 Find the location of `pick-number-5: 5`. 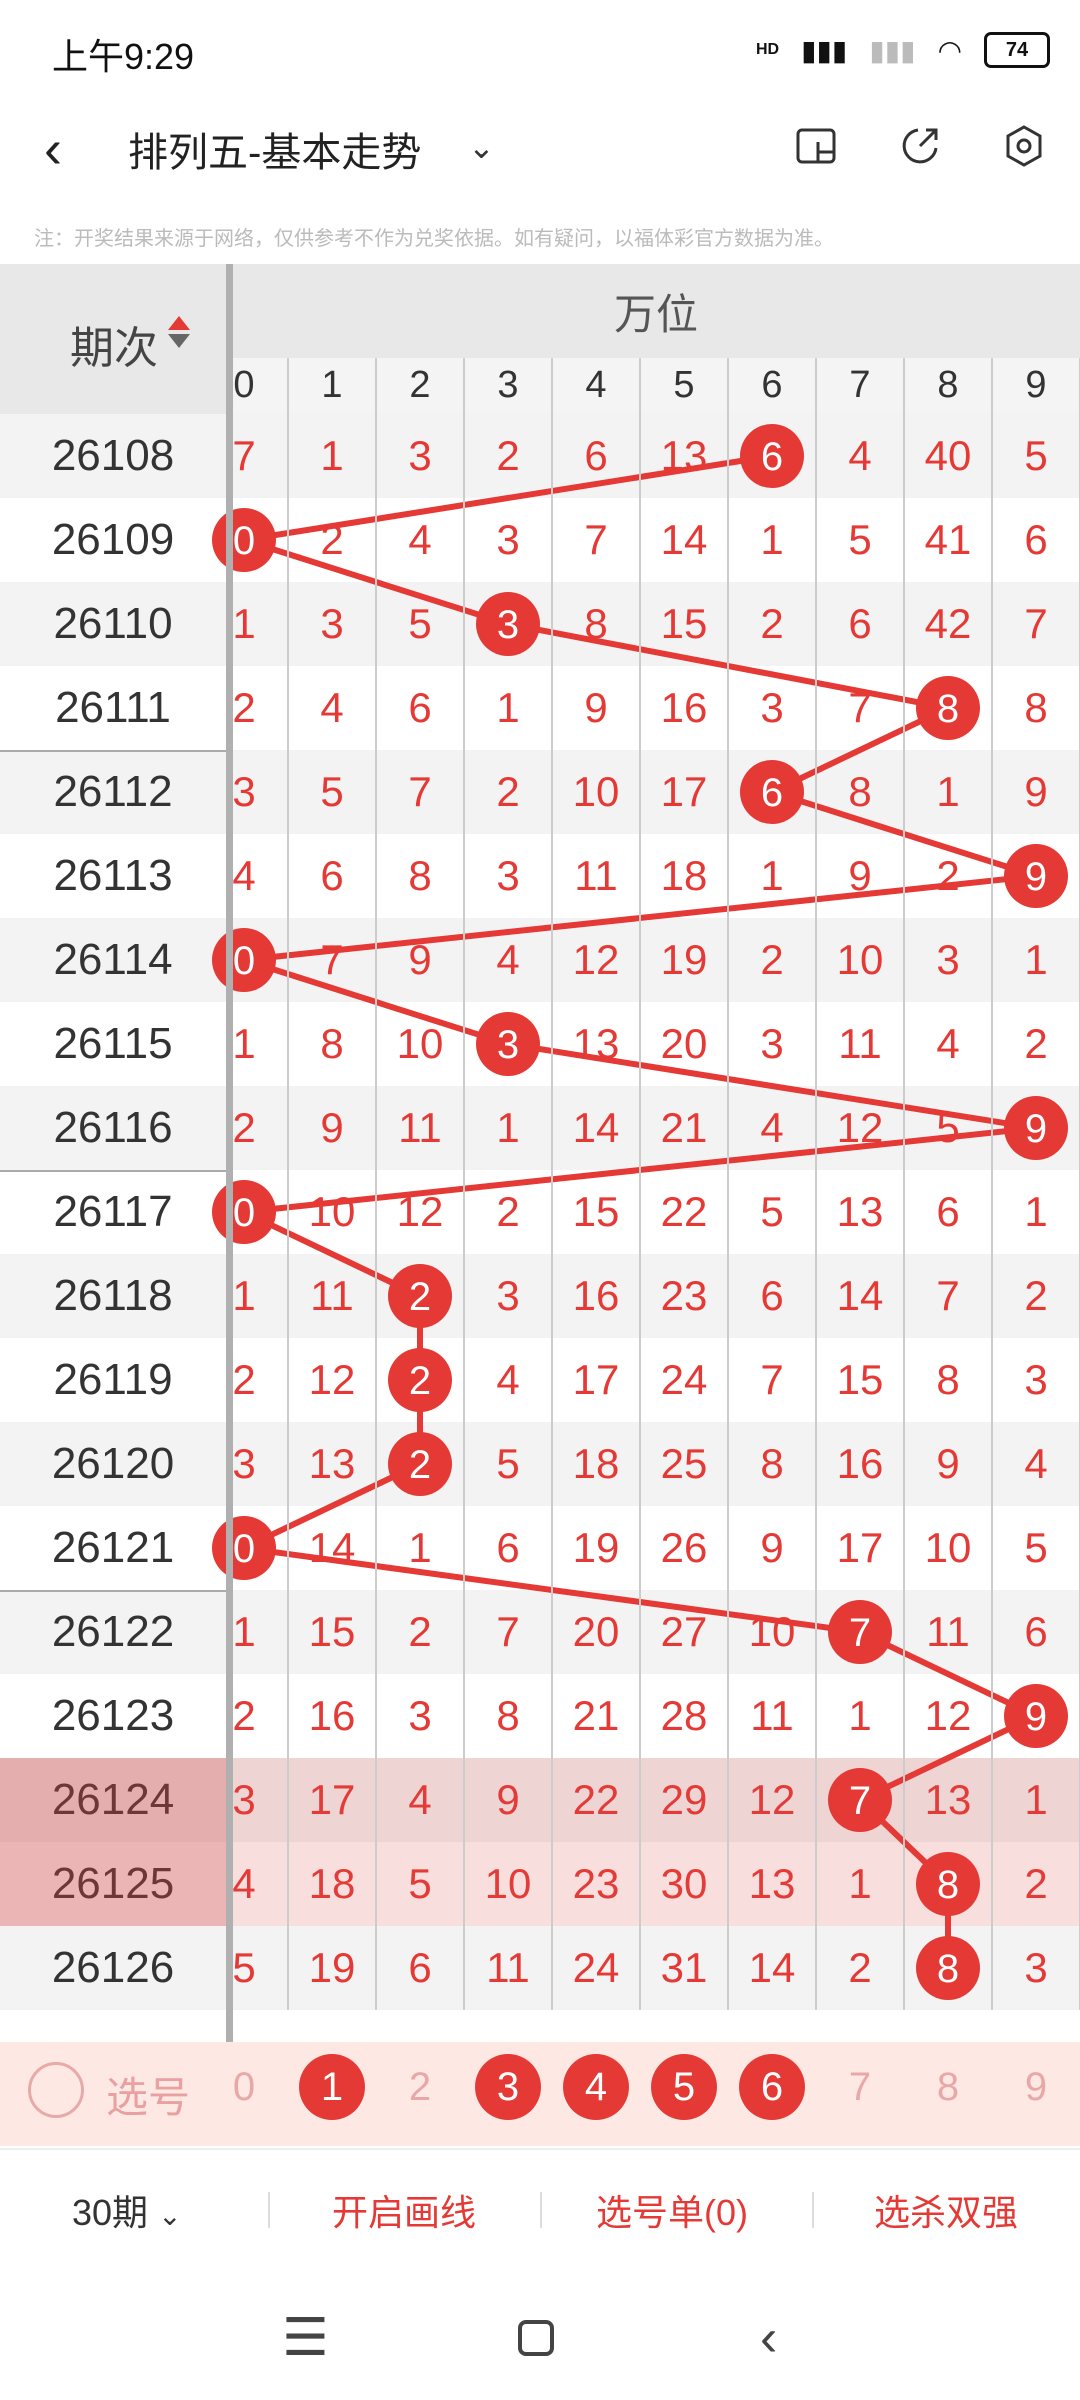

pick-number-5: 5 is located at coordinates (684, 2087).